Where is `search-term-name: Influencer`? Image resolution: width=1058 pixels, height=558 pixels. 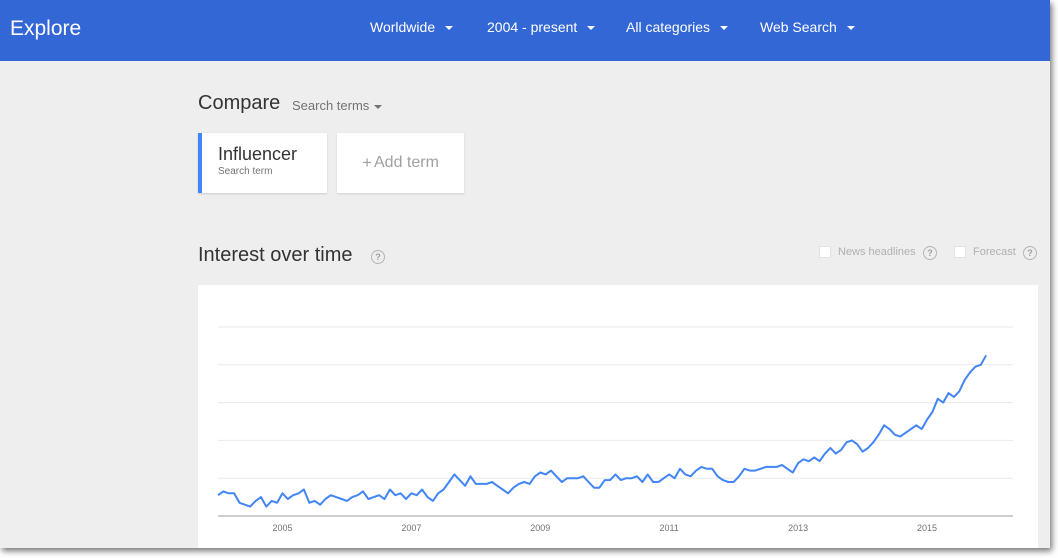 search-term-name: Influencer is located at coordinates (258, 154).